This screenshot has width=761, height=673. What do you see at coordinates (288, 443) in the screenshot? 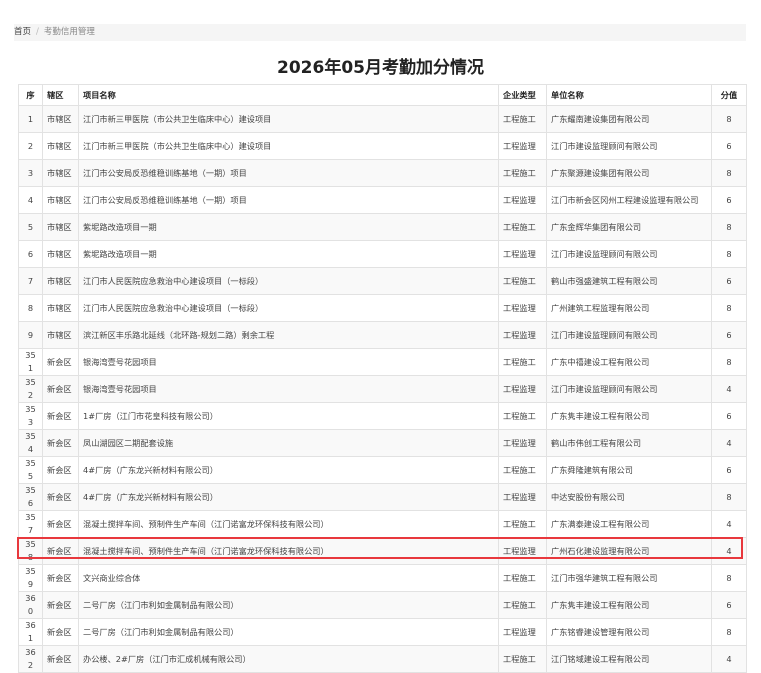
I see `cell-project: 凤山湖园区二期配套设施` at bounding box center [288, 443].